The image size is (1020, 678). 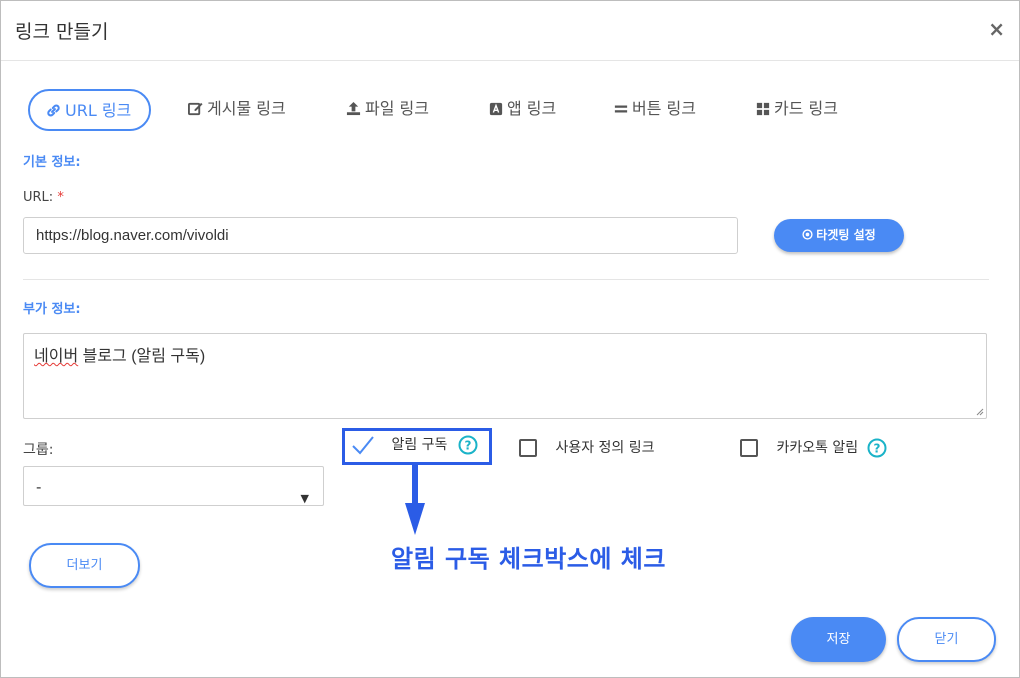 I want to click on dialog-title: 링크 만들기, so click(x=62, y=32).